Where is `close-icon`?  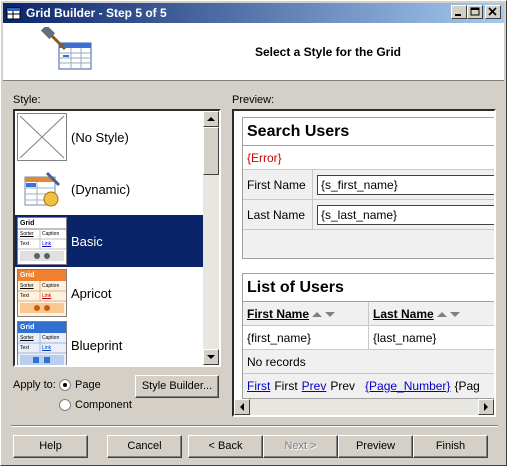 close-icon is located at coordinates (492, 11).